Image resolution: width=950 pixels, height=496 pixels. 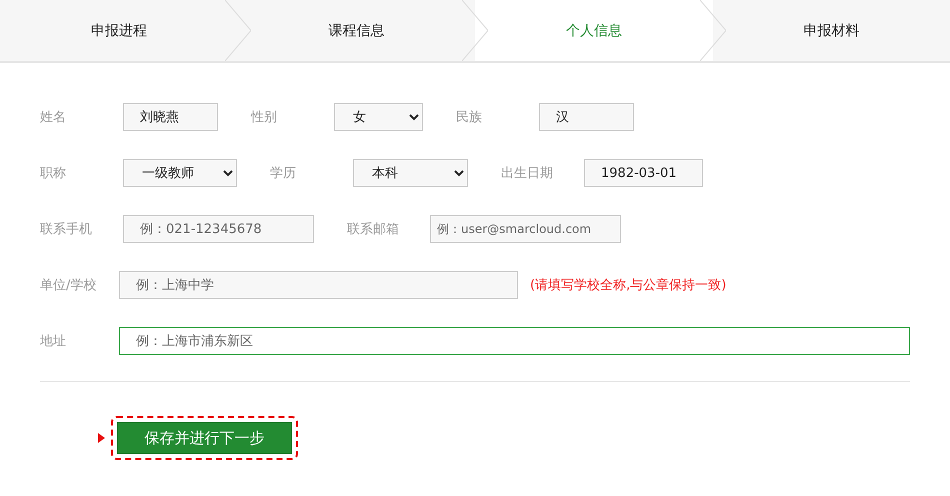 I want to click on input-field: 例：user@smarcloud.com, so click(x=525, y=229).